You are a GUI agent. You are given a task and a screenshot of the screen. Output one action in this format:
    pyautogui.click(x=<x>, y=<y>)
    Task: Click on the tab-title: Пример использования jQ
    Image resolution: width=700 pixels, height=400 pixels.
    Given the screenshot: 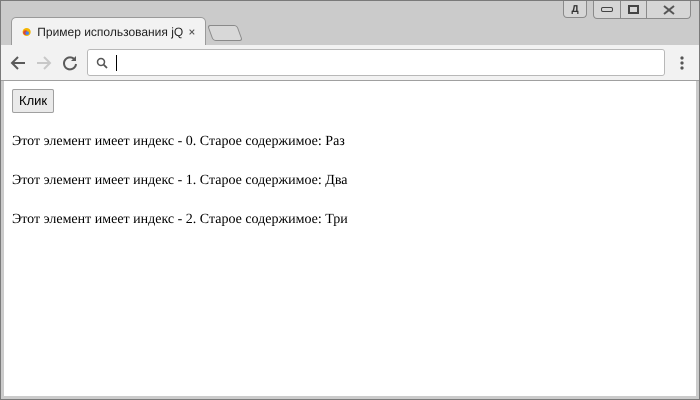 What is the action you would take?
    pyautogui.click(x=110, y=32)
    